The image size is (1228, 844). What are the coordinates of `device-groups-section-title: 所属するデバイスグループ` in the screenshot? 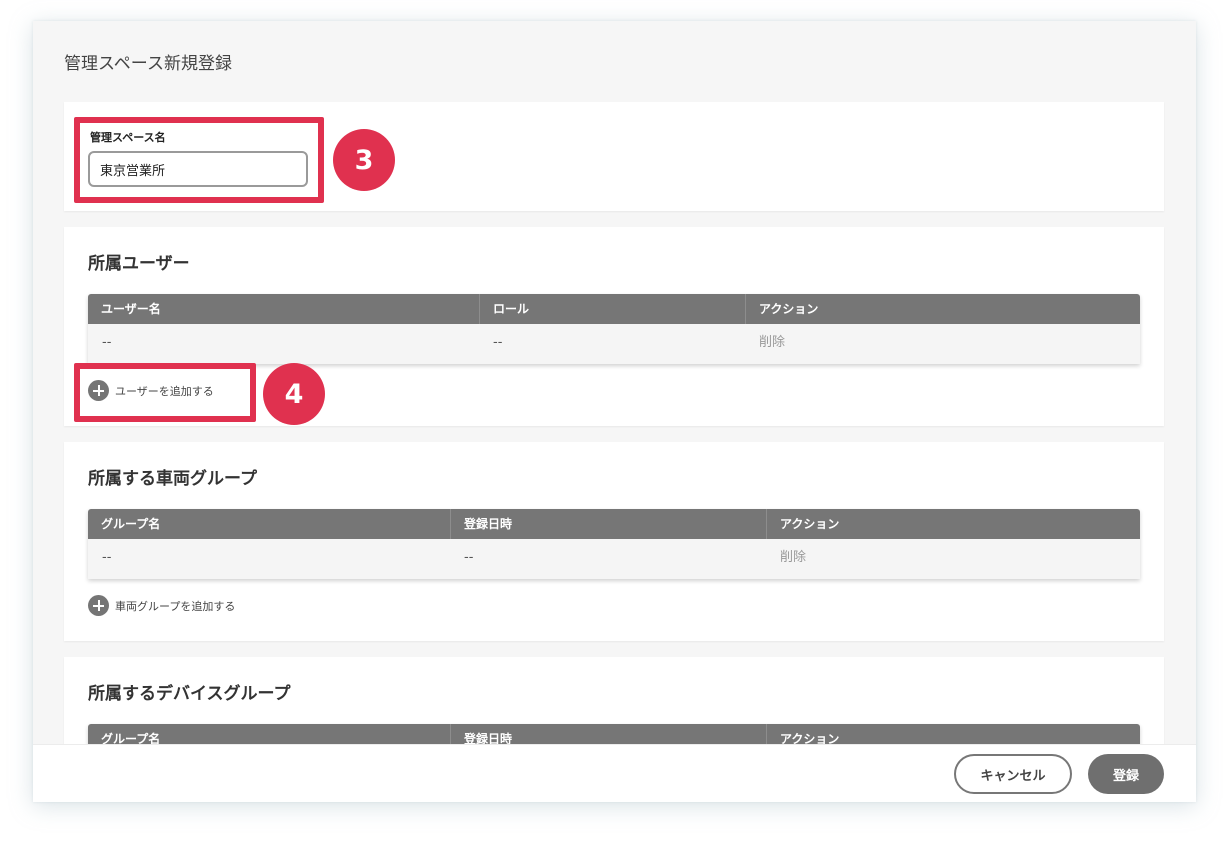 It's located at (189, 694).